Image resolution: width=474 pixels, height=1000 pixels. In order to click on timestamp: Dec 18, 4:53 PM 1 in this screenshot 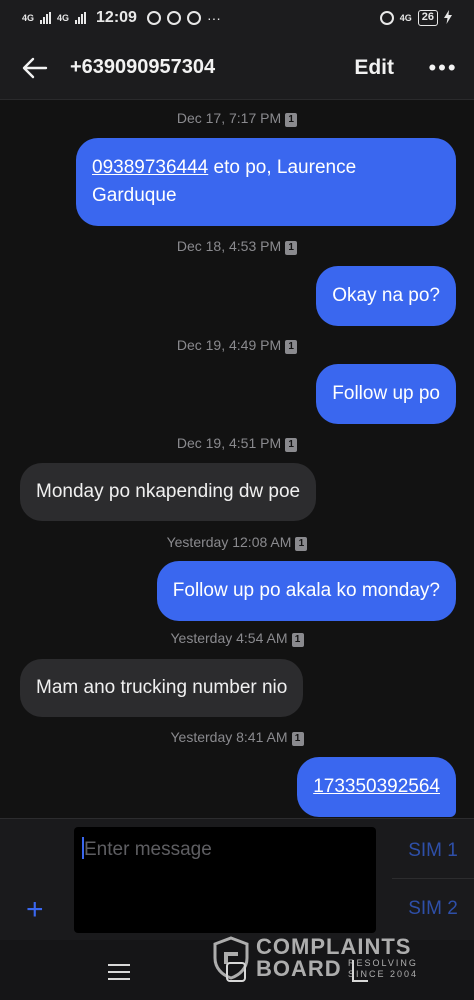, I will do `click(237, 246)`.